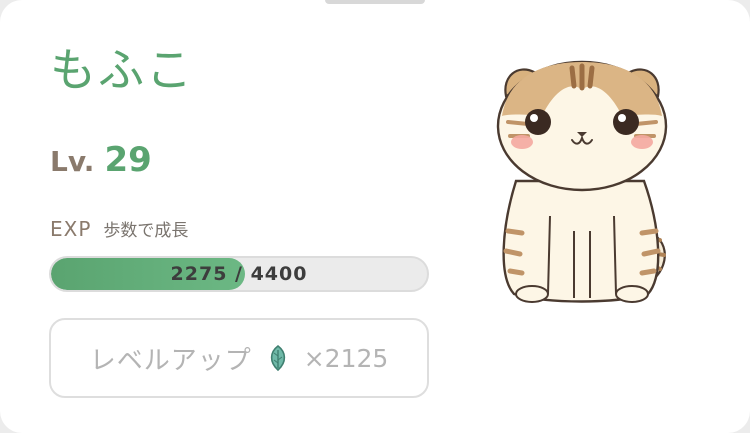  What do you see at coordinates (146, 231) in the screenshot?
I see `exp-subtitle: 歩数で成長` at bounding box center [146, 231].